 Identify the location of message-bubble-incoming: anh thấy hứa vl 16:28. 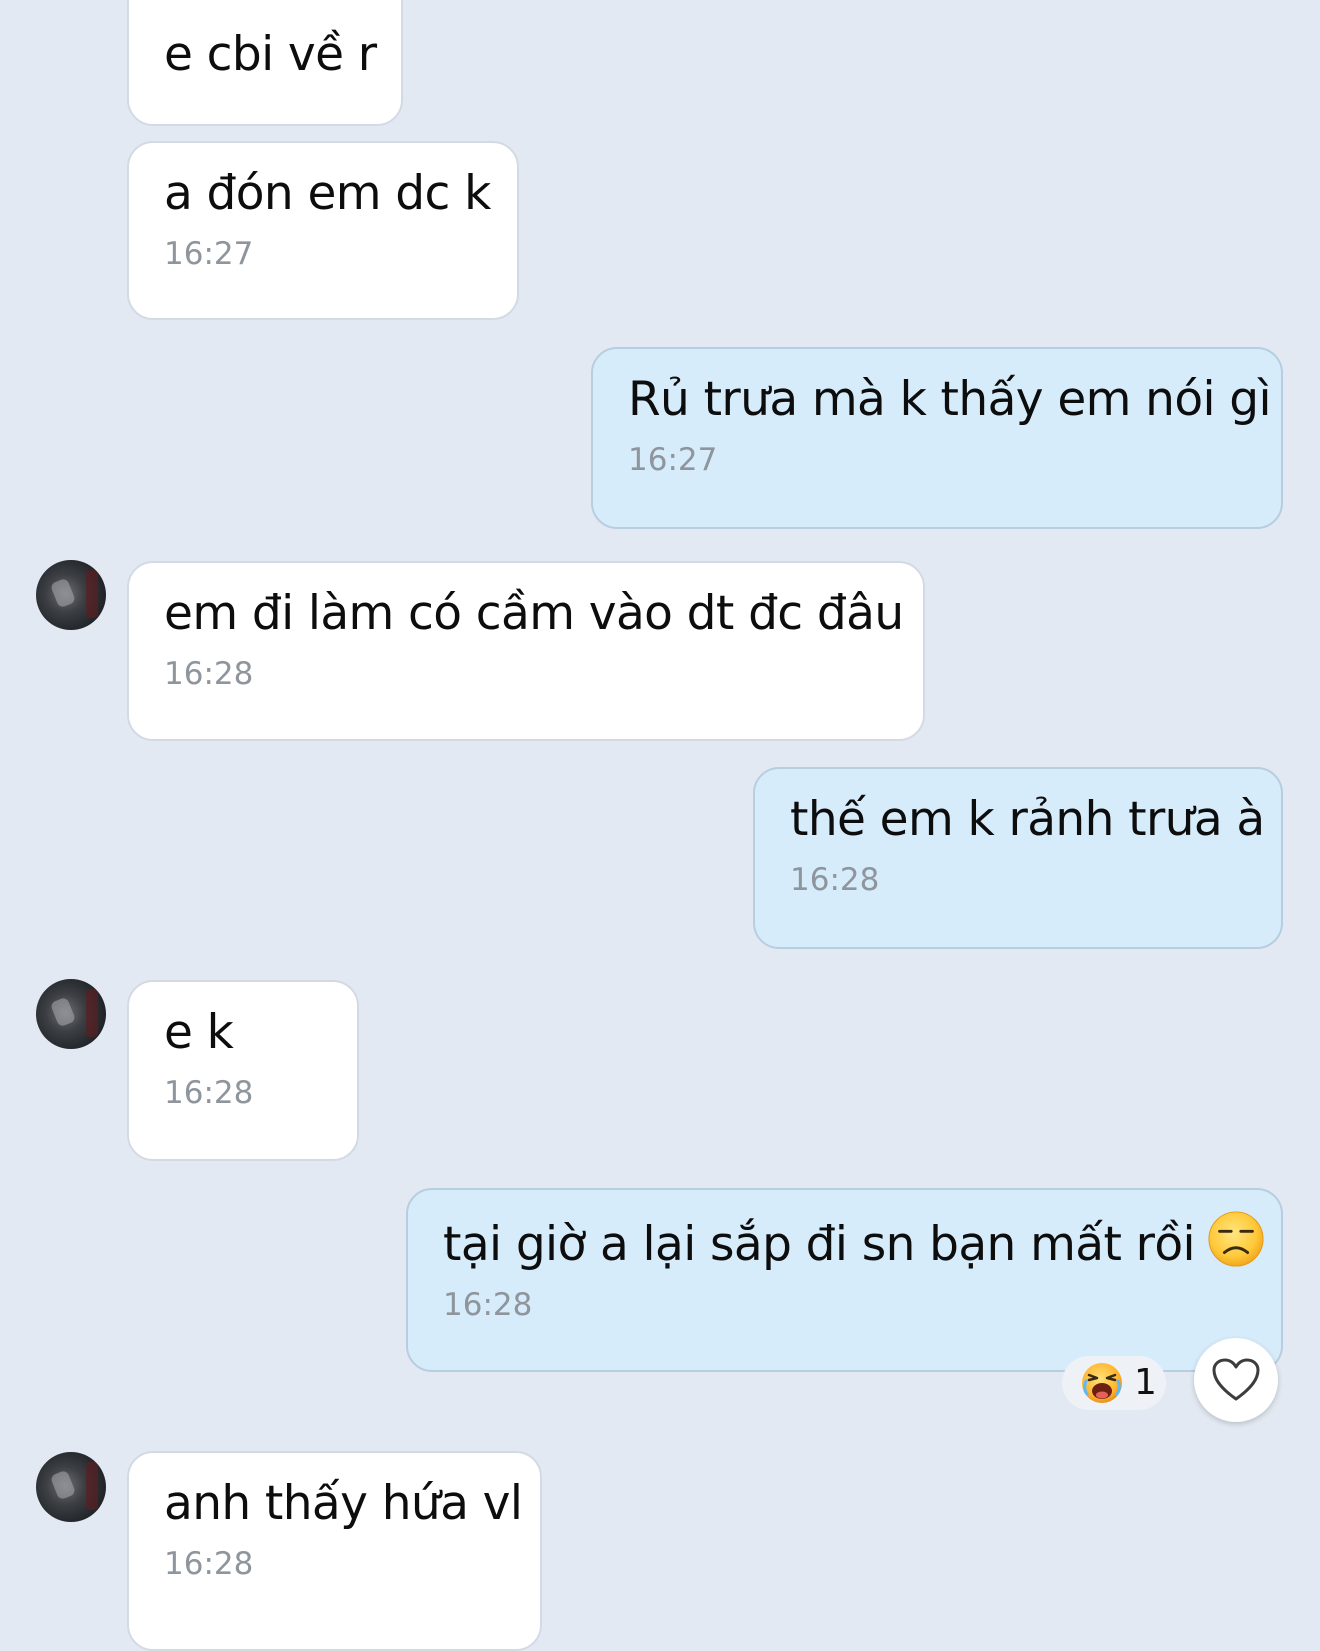
(334, 1551).